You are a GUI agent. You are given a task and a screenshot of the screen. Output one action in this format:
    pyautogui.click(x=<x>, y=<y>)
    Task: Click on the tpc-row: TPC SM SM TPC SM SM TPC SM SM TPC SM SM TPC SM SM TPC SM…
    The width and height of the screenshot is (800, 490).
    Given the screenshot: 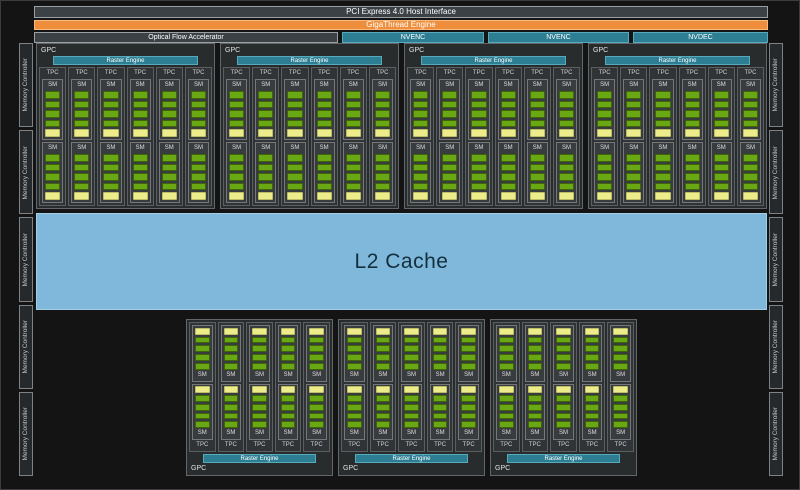 What is the action you would take?
    pyautogui.click(x=310, y=136)
    